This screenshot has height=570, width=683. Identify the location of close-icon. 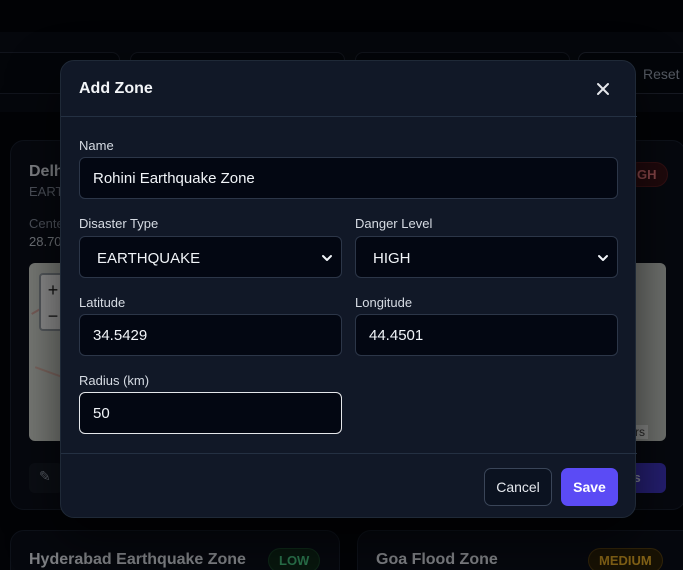
(603, 89).